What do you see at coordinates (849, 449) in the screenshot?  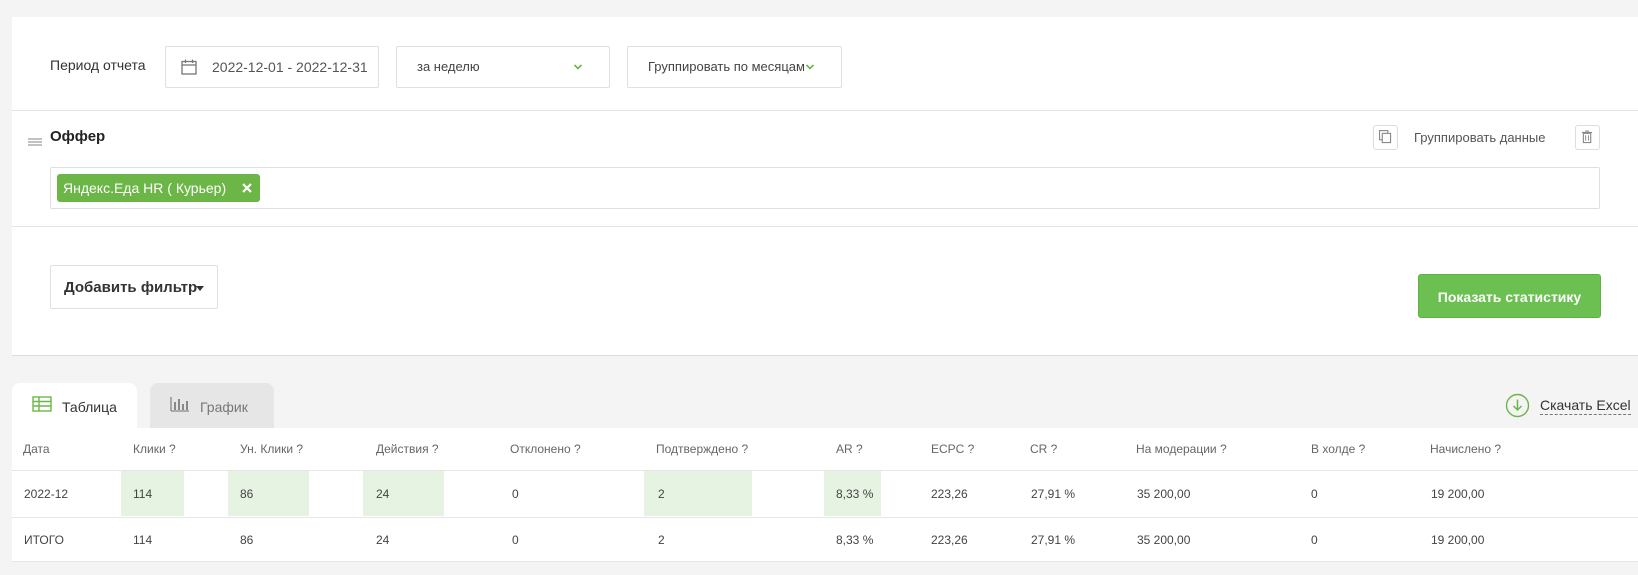 I see `column-header-ar: AR ?` at bounding box center [849, 449].